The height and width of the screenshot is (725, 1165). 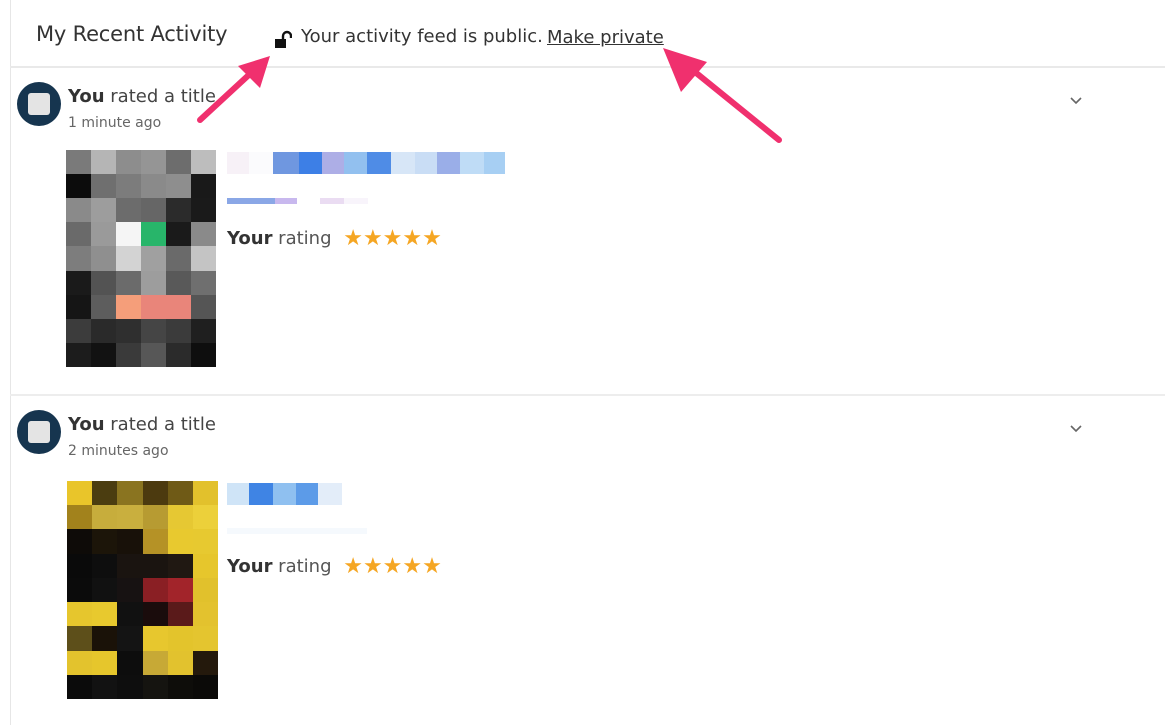 I want to click on your-rating: Your rating ★★★★★, so click(x=334, y=566).